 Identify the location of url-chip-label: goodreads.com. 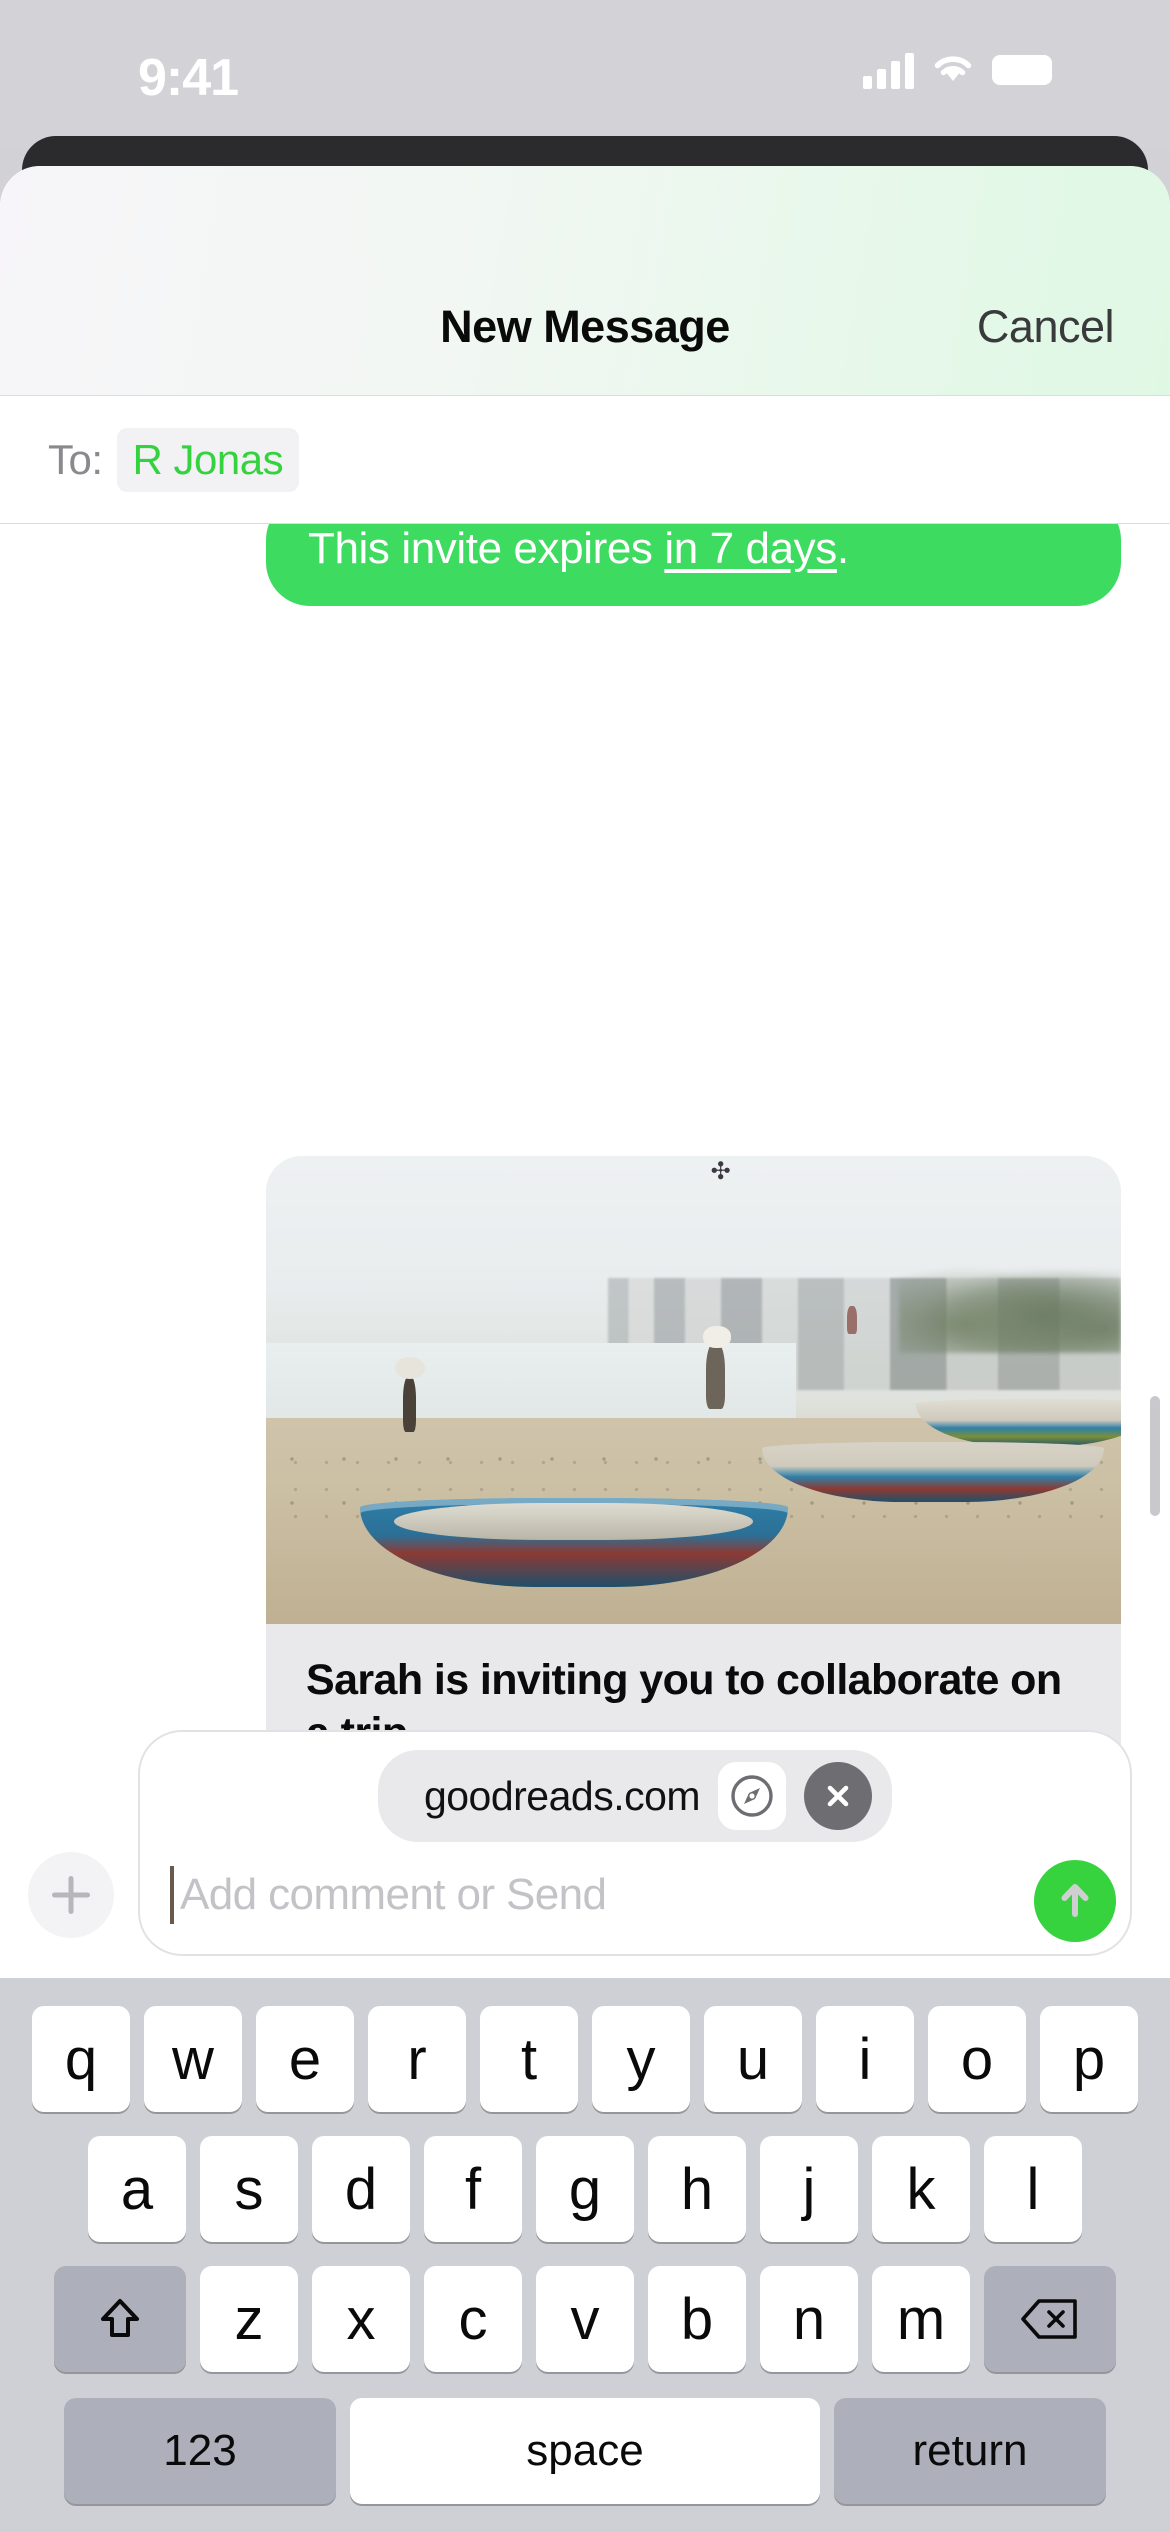
(562, 1795).